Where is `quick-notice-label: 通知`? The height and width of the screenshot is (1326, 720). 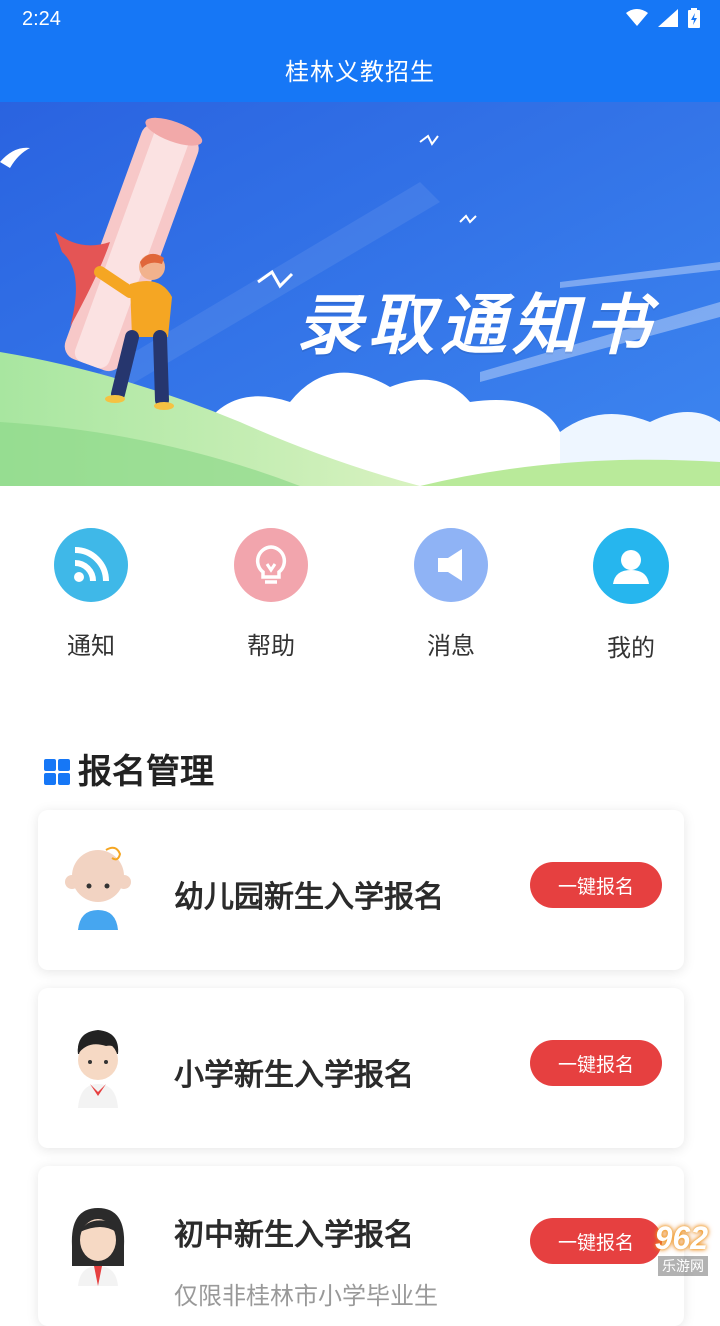
quick-notice-label: 通知 is located at coordinates (91, 646).